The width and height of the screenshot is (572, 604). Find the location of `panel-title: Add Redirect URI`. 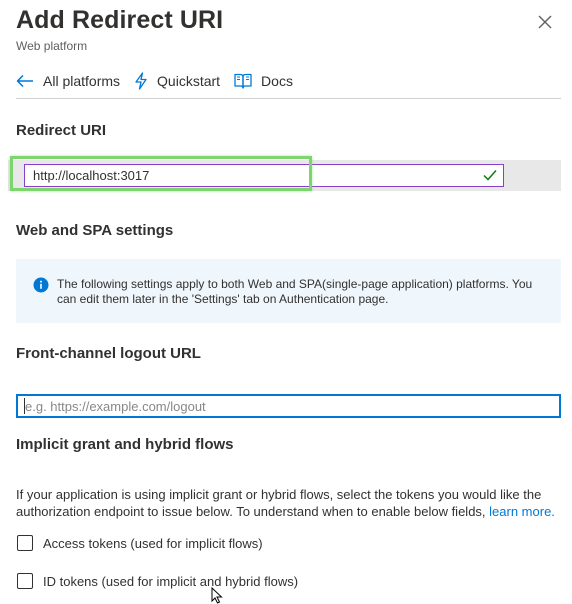

panel-title: Add Redirect URI is located at coordinates (120, 20).